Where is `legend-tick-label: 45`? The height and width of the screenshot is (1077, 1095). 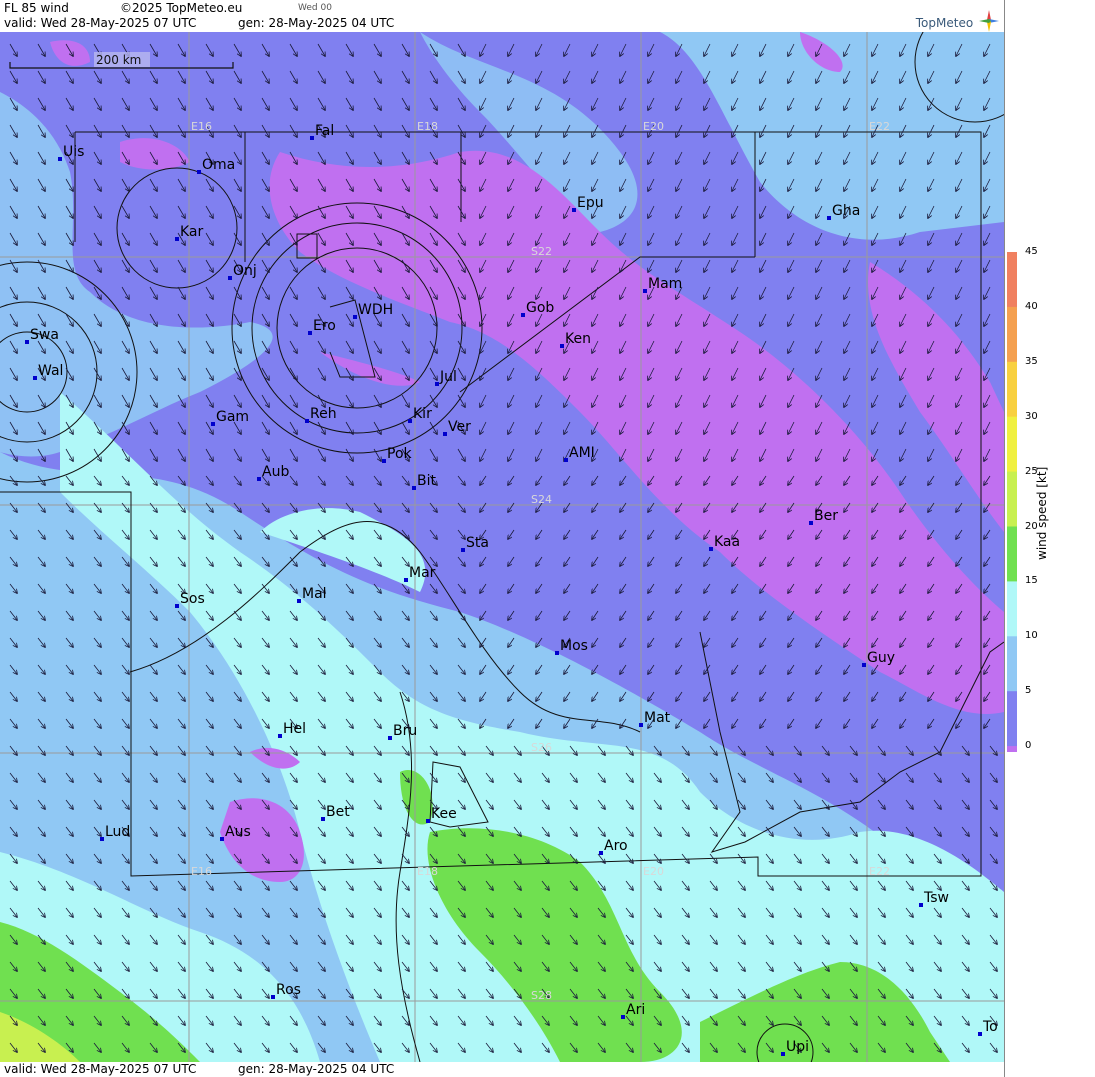
legend-tick-label: 45 is located at coordinates (1031, 251).